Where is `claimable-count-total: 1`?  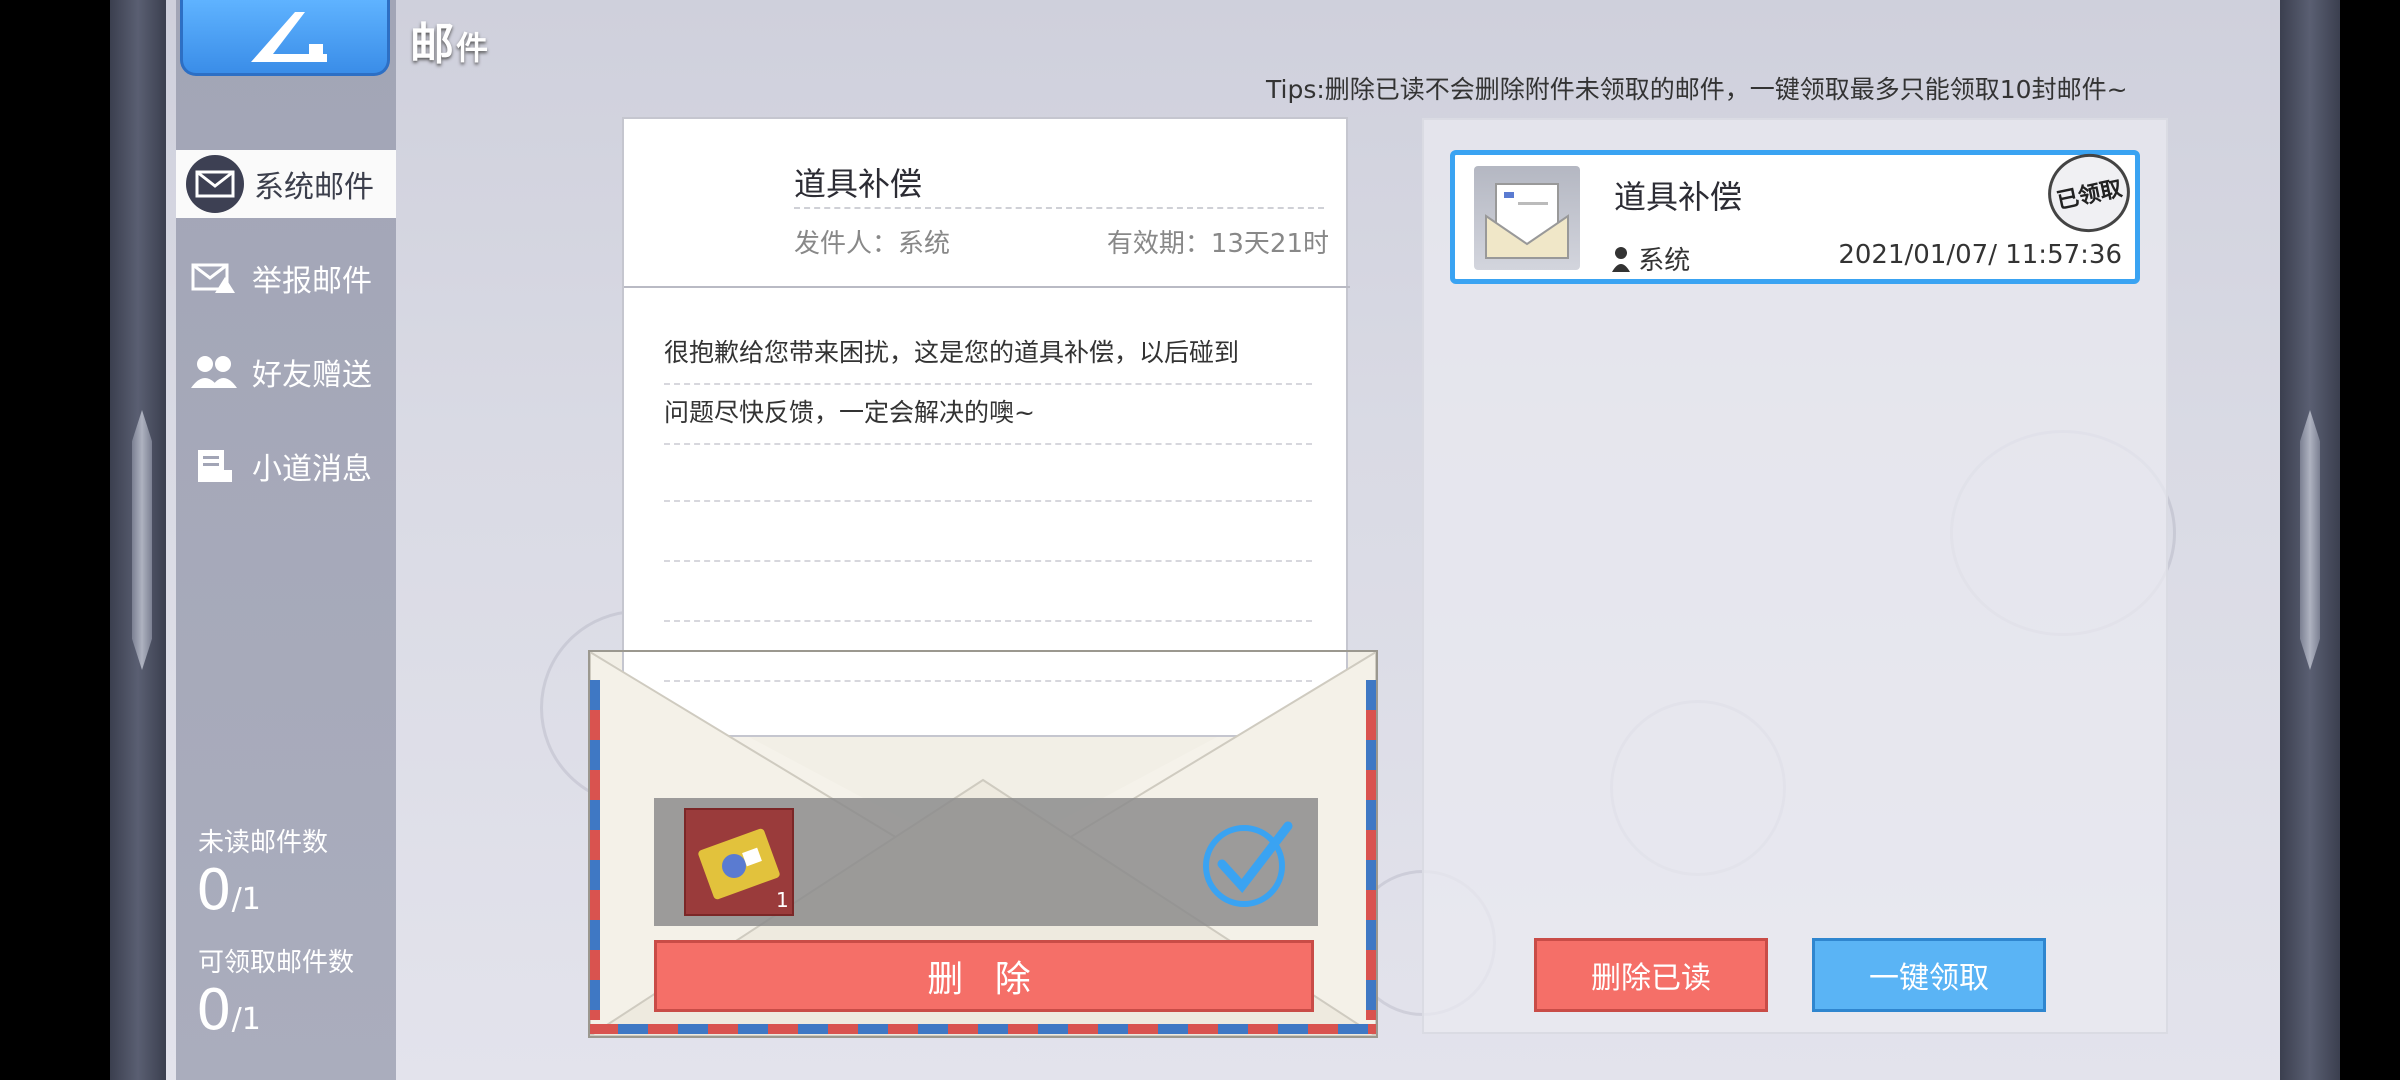 claimable-count-total: 1 is located at coordinates (251, 1019).